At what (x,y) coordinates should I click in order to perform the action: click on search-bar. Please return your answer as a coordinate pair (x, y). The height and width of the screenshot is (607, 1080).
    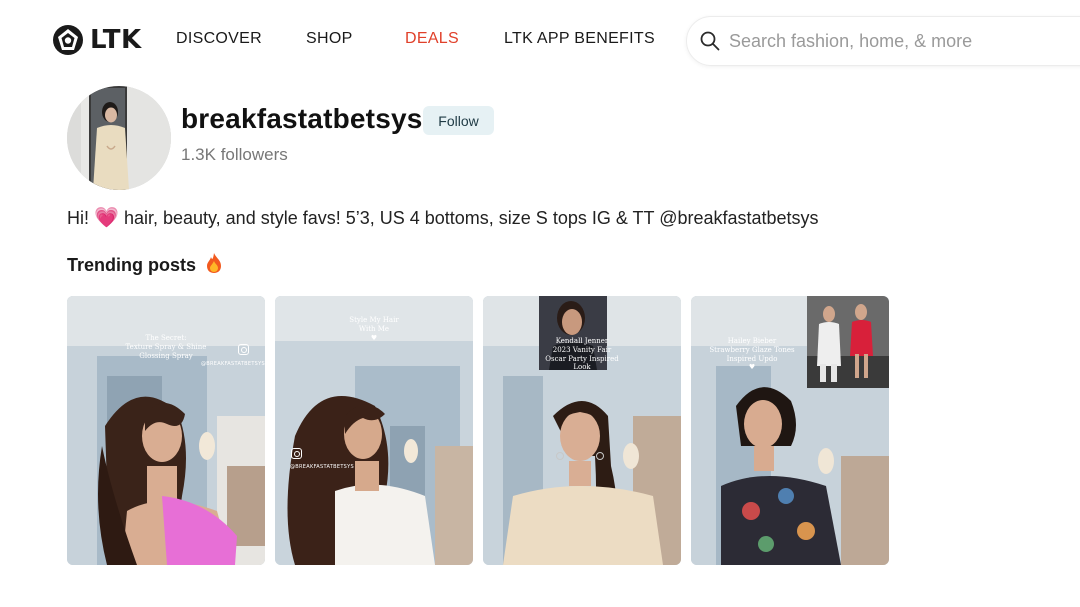
    Looking at the image, I should click on (883, 41).